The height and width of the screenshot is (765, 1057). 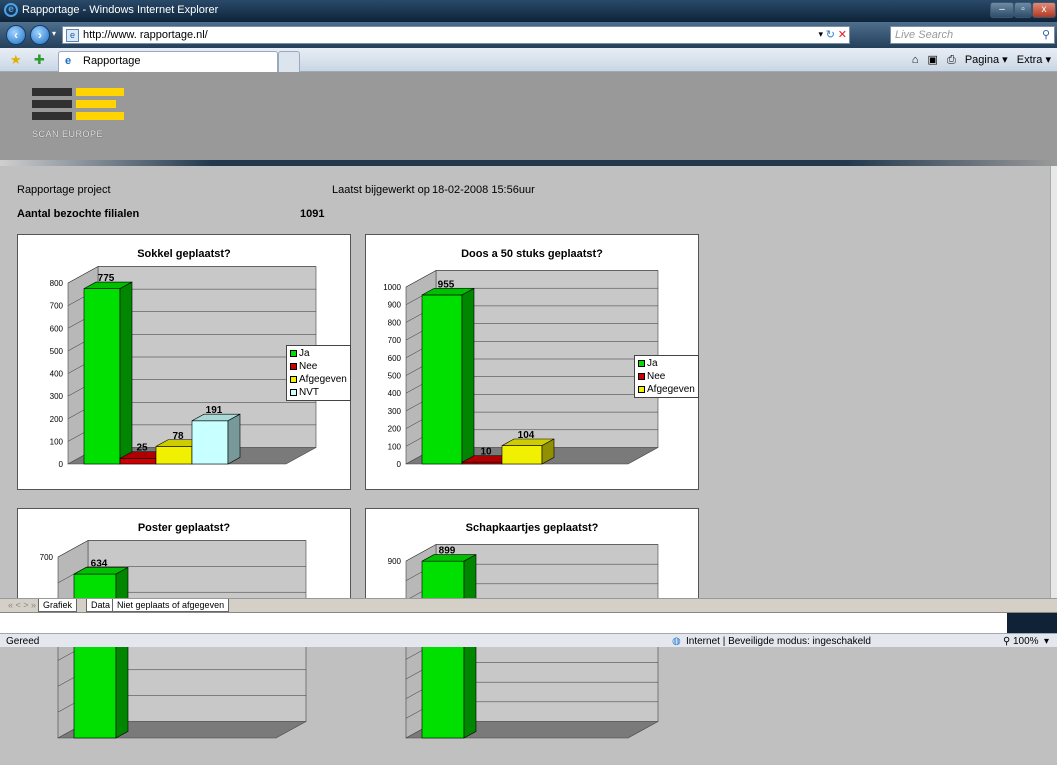 What do you see at coordinates (99, 563) in the screenshot?
I see `bar-value-label: 634` at bounding box center [99, 563].